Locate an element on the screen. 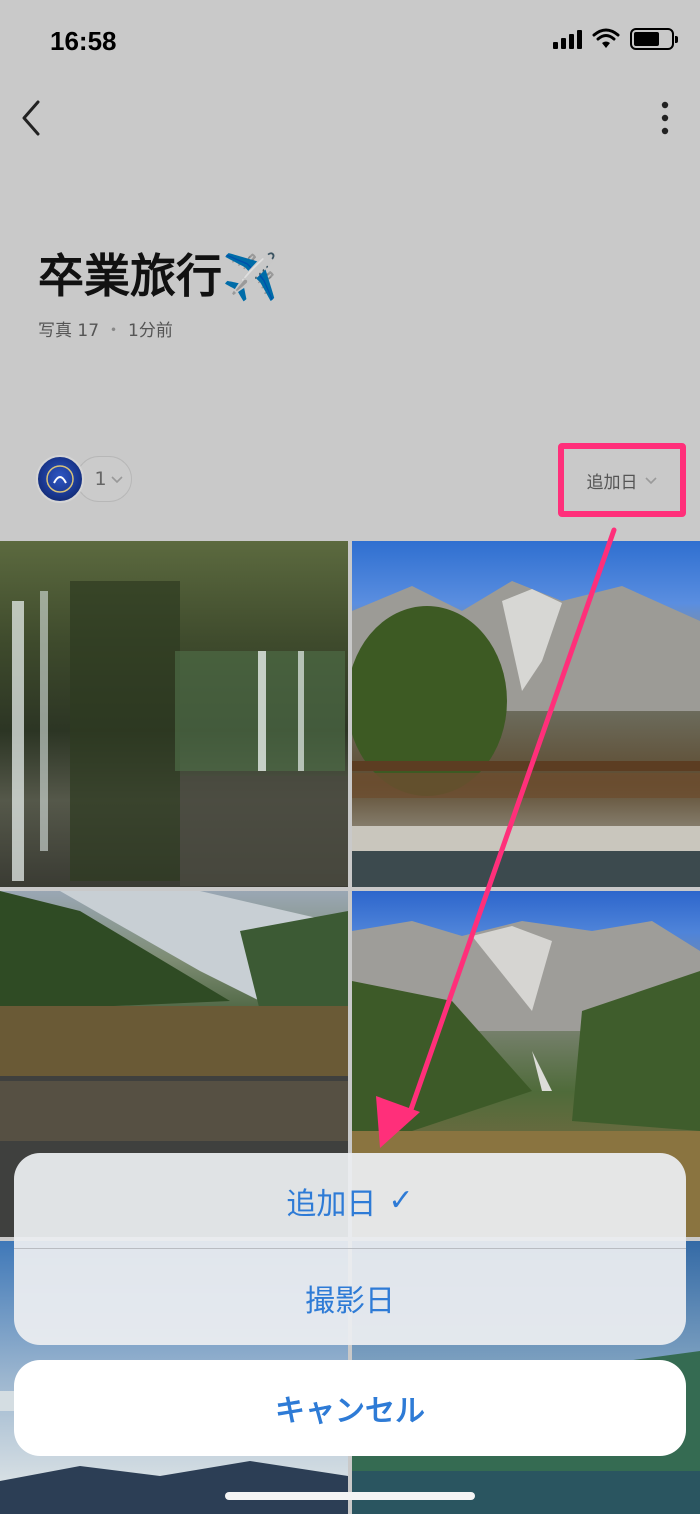  photo-count: 写真 17 is located at coordinates (69, 331).